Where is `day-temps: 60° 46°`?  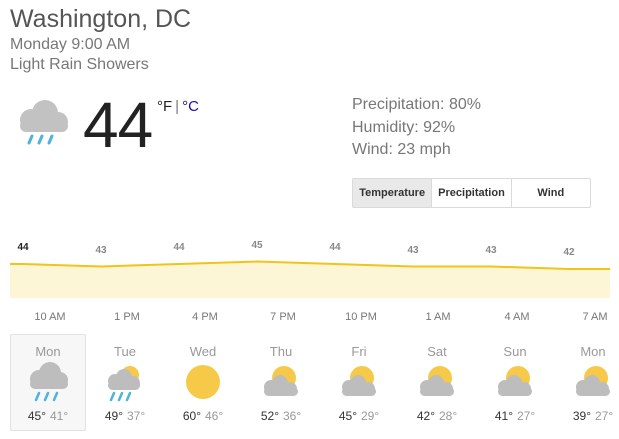
day-temps: 60° 46° is located at coordinates (203, 416).